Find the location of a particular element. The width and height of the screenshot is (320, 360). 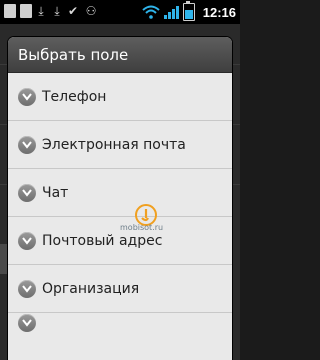

list-item-label: Электронная почта is located at coordinates (114, 144).